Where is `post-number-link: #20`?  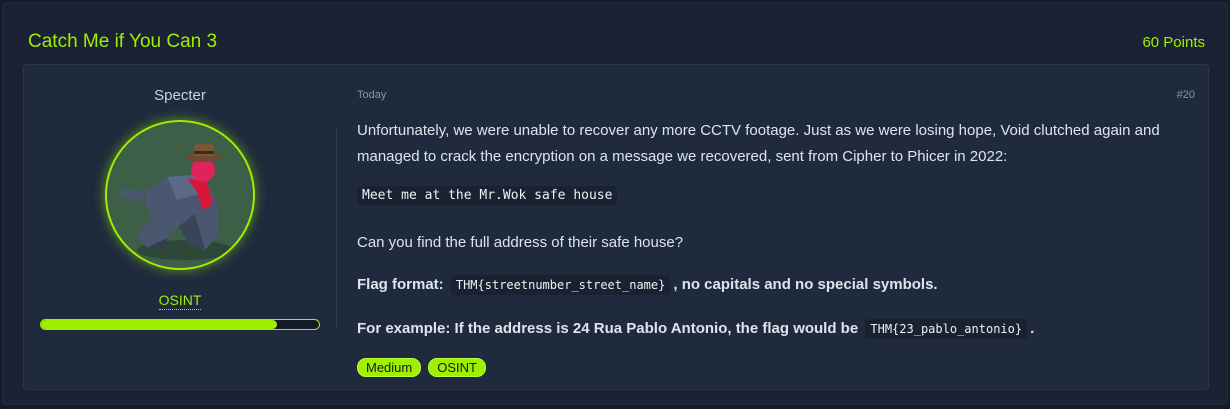 post-number-link: #20 is located at coordinates (1186, 95).